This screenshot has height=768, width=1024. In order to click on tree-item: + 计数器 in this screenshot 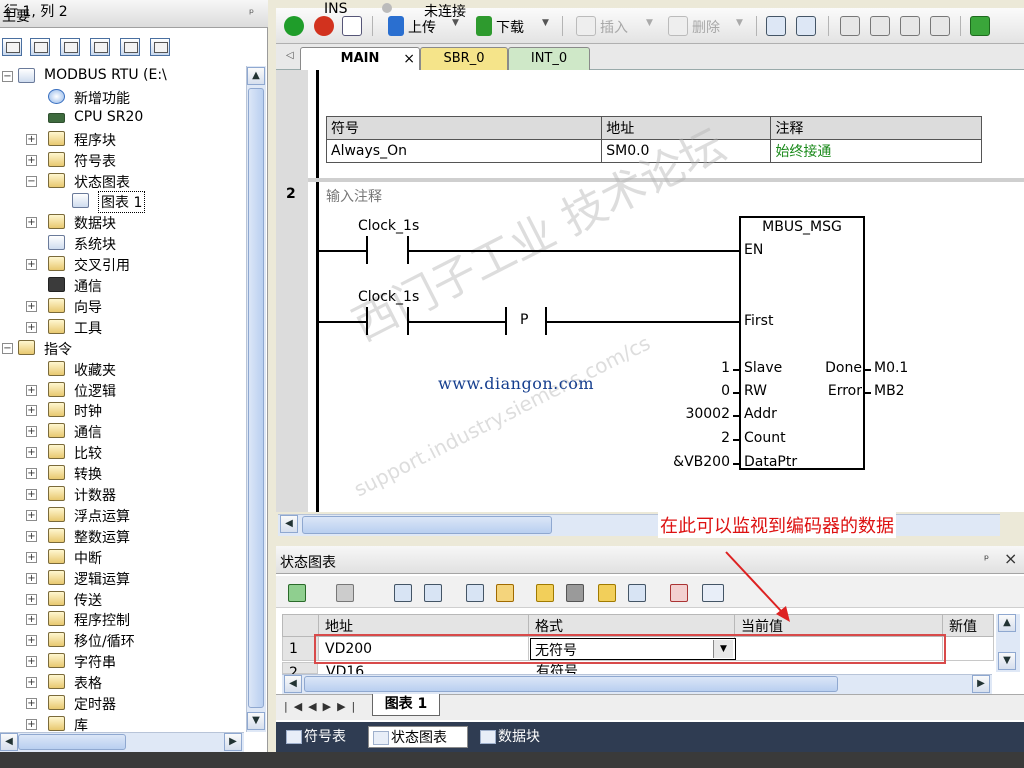, I will do `click(122, 494)`.